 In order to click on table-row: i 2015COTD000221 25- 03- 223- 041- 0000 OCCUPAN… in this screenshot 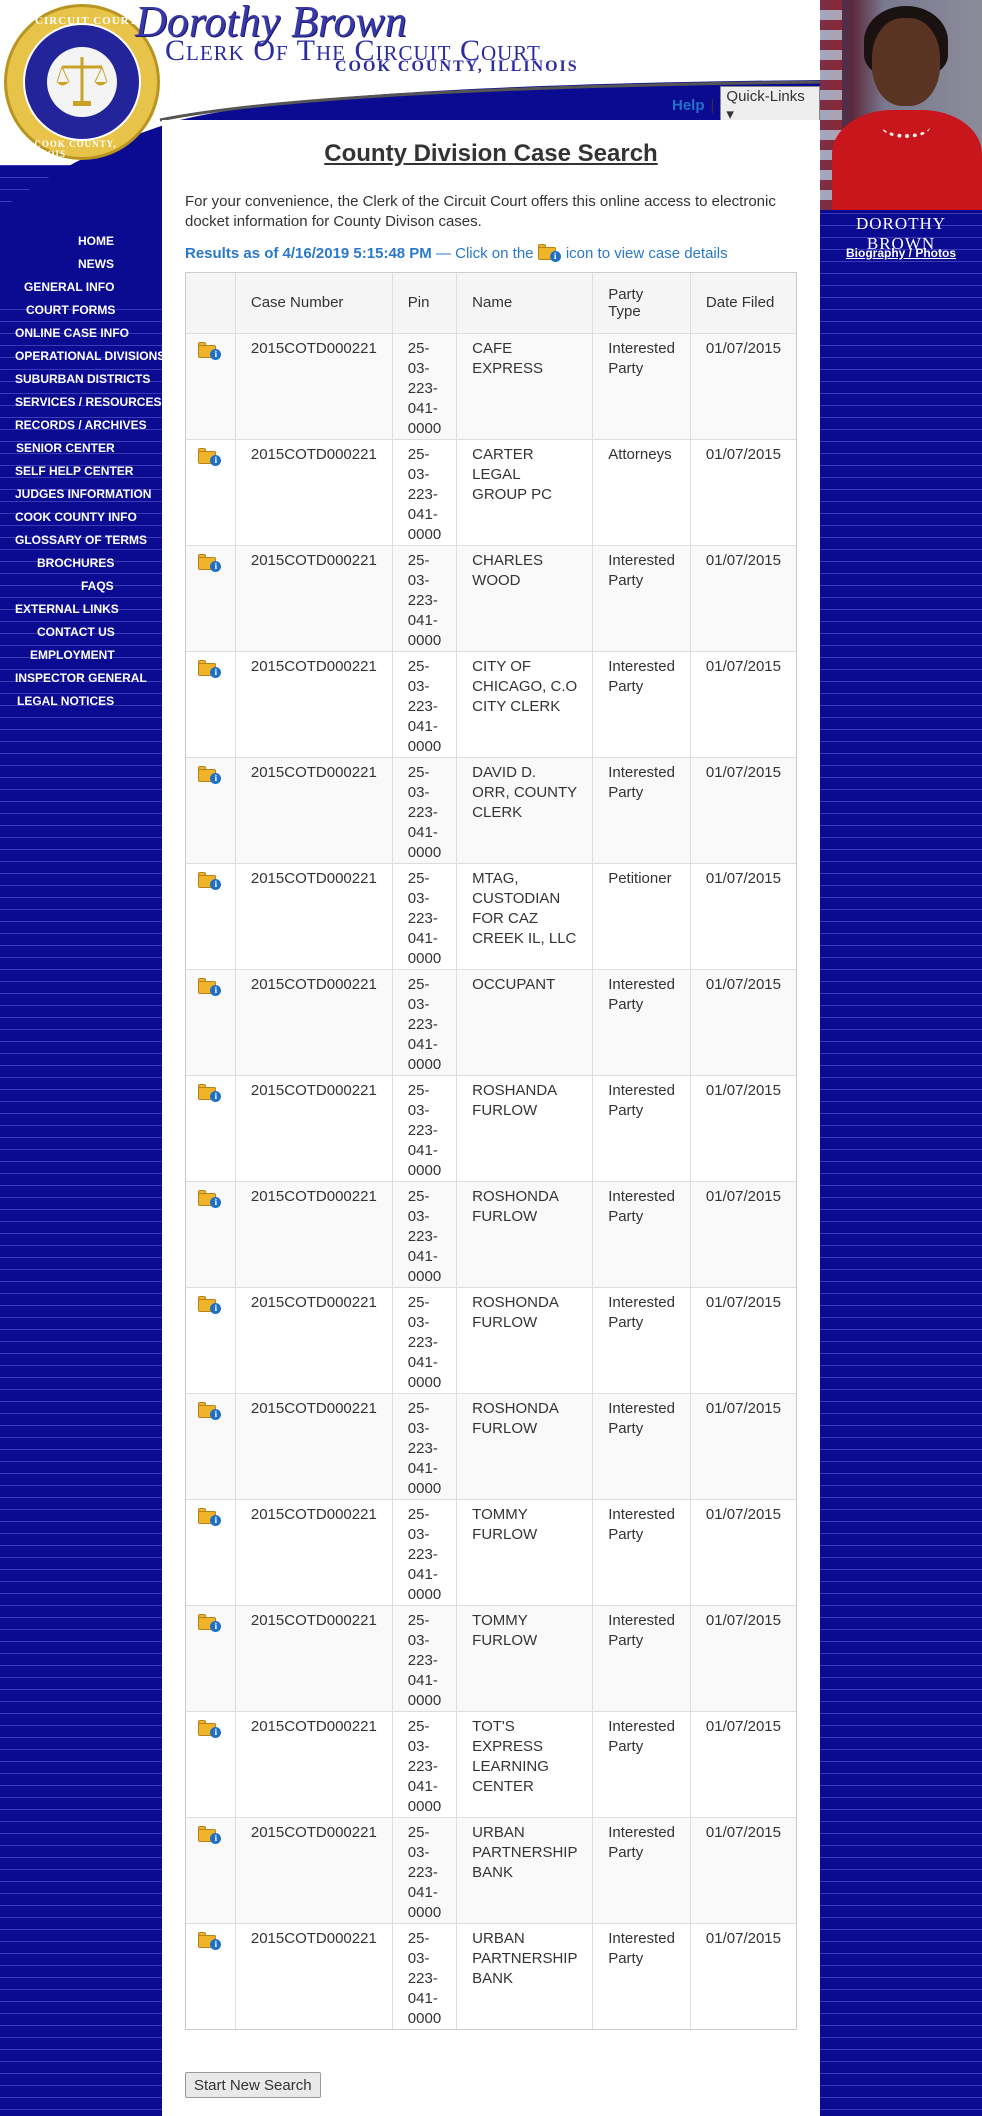, I will do `click(491, 1021)`.